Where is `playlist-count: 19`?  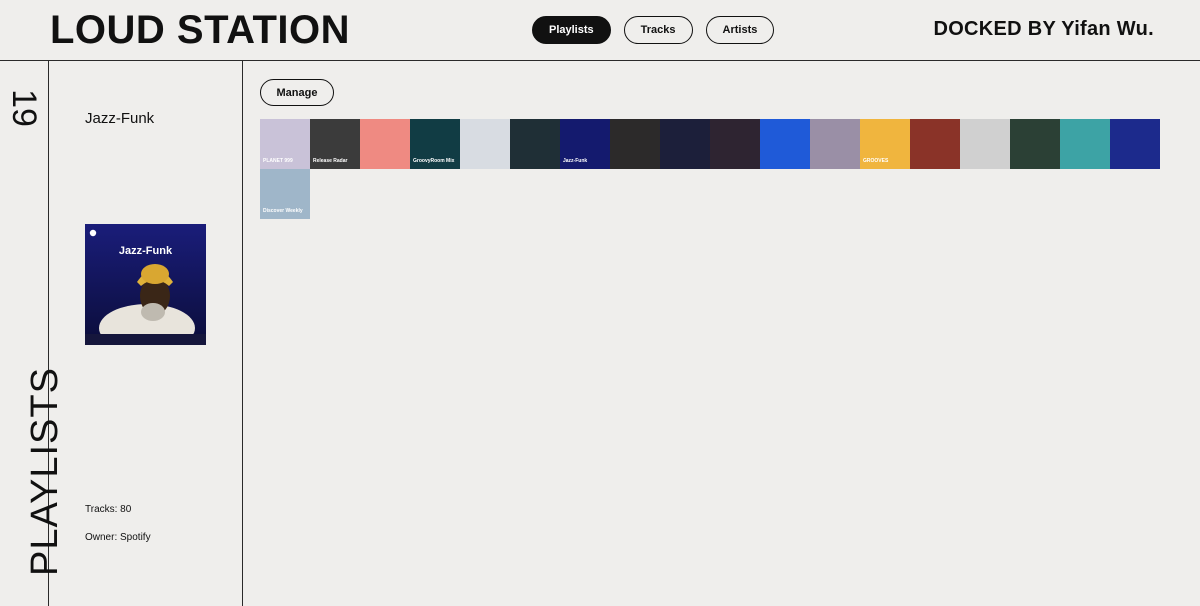 playlist-count: 19 is located at coordinates (24, 108).